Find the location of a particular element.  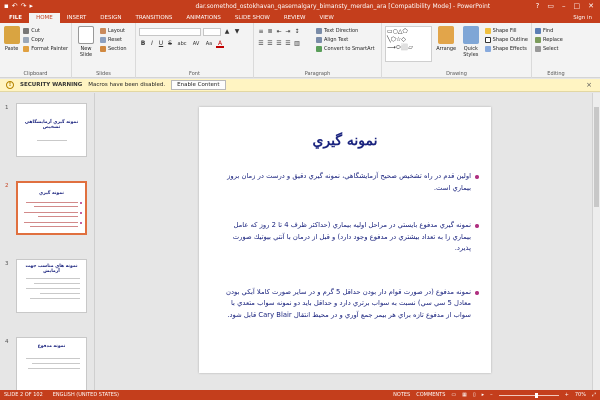

bullets-icon: ≡ is located at coordinates (261, 32).